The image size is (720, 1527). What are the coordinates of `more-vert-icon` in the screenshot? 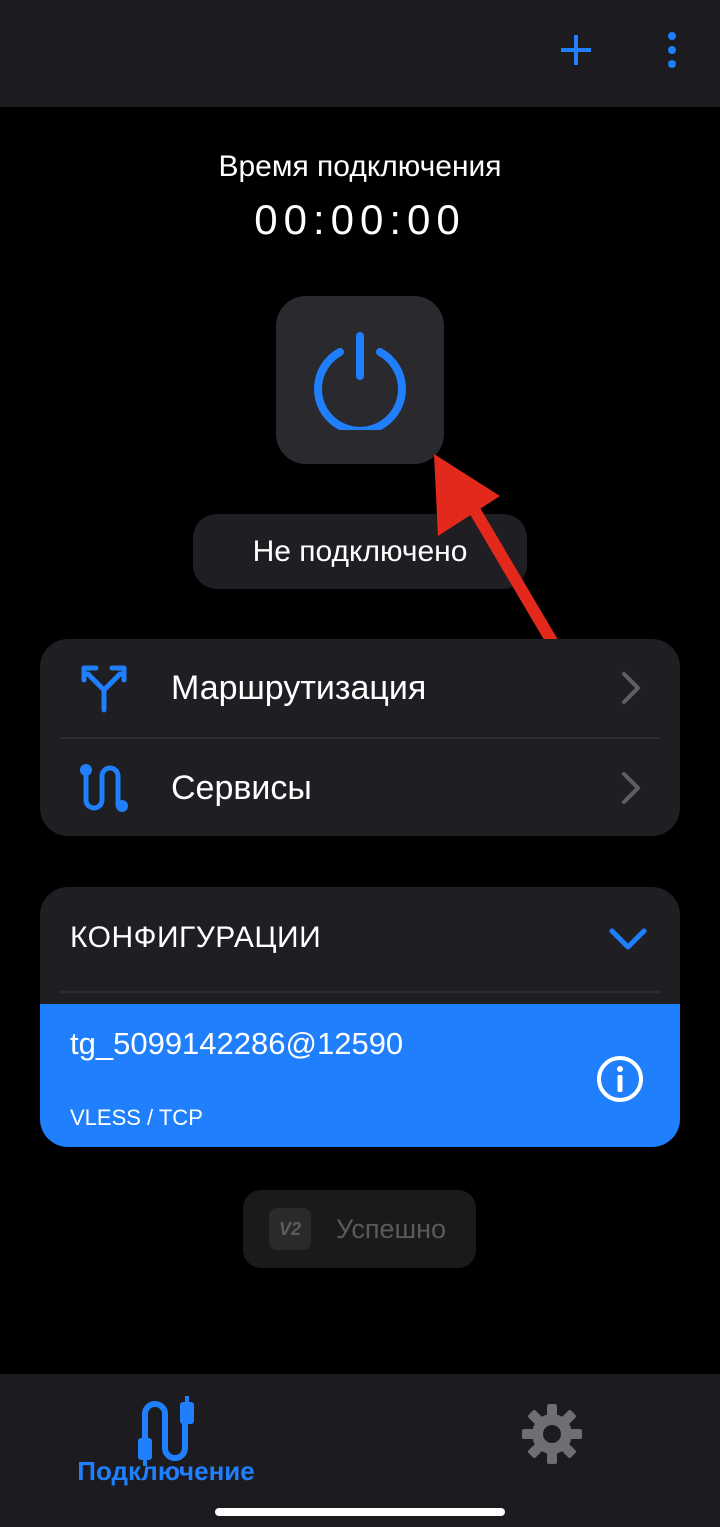 It's located at (672, 50).